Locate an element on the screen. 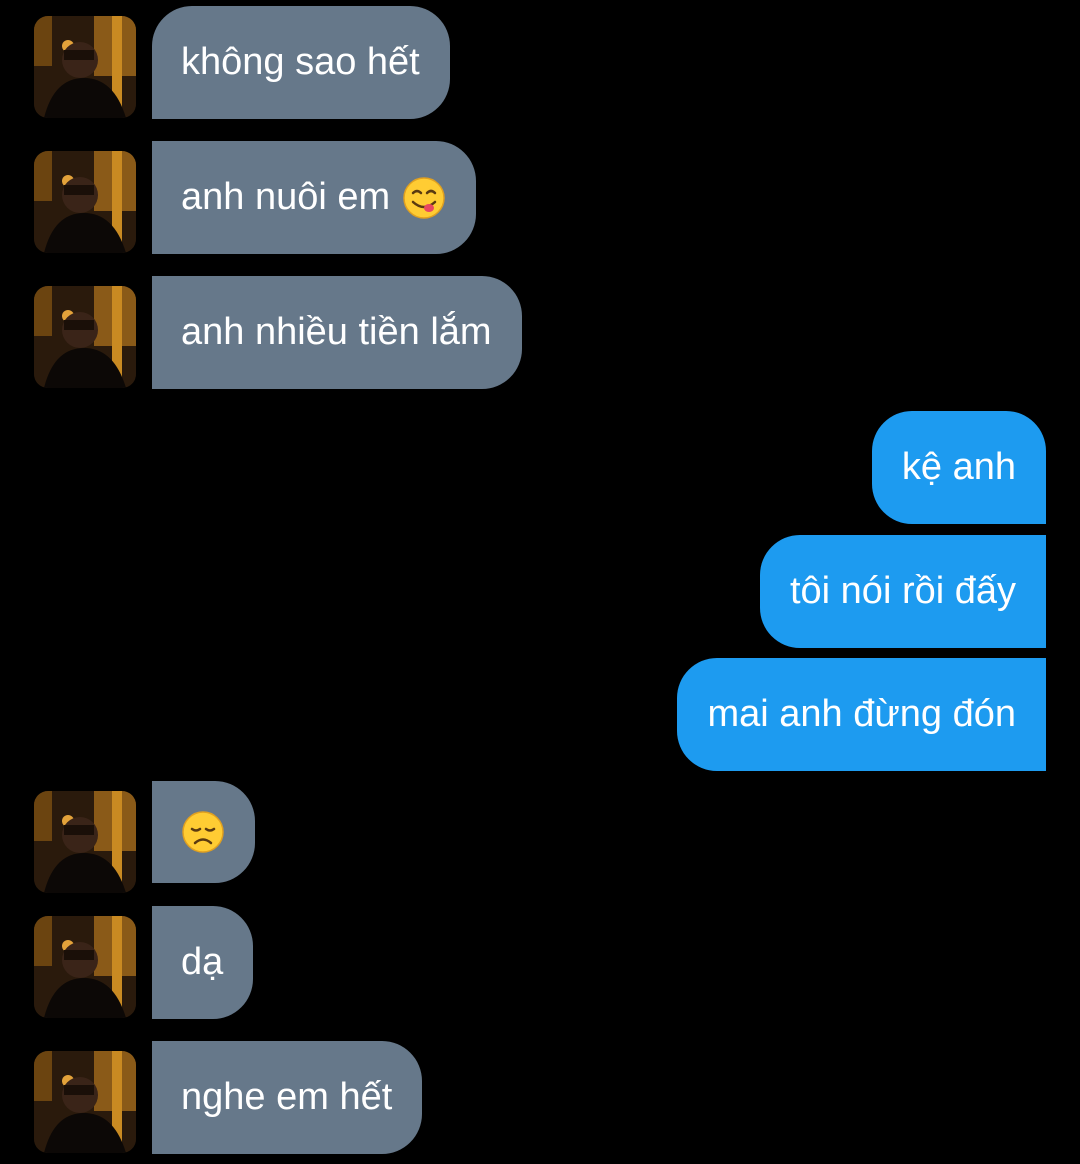  message-row-incoming: anh nuôi em is located at coordinates (540, 197).